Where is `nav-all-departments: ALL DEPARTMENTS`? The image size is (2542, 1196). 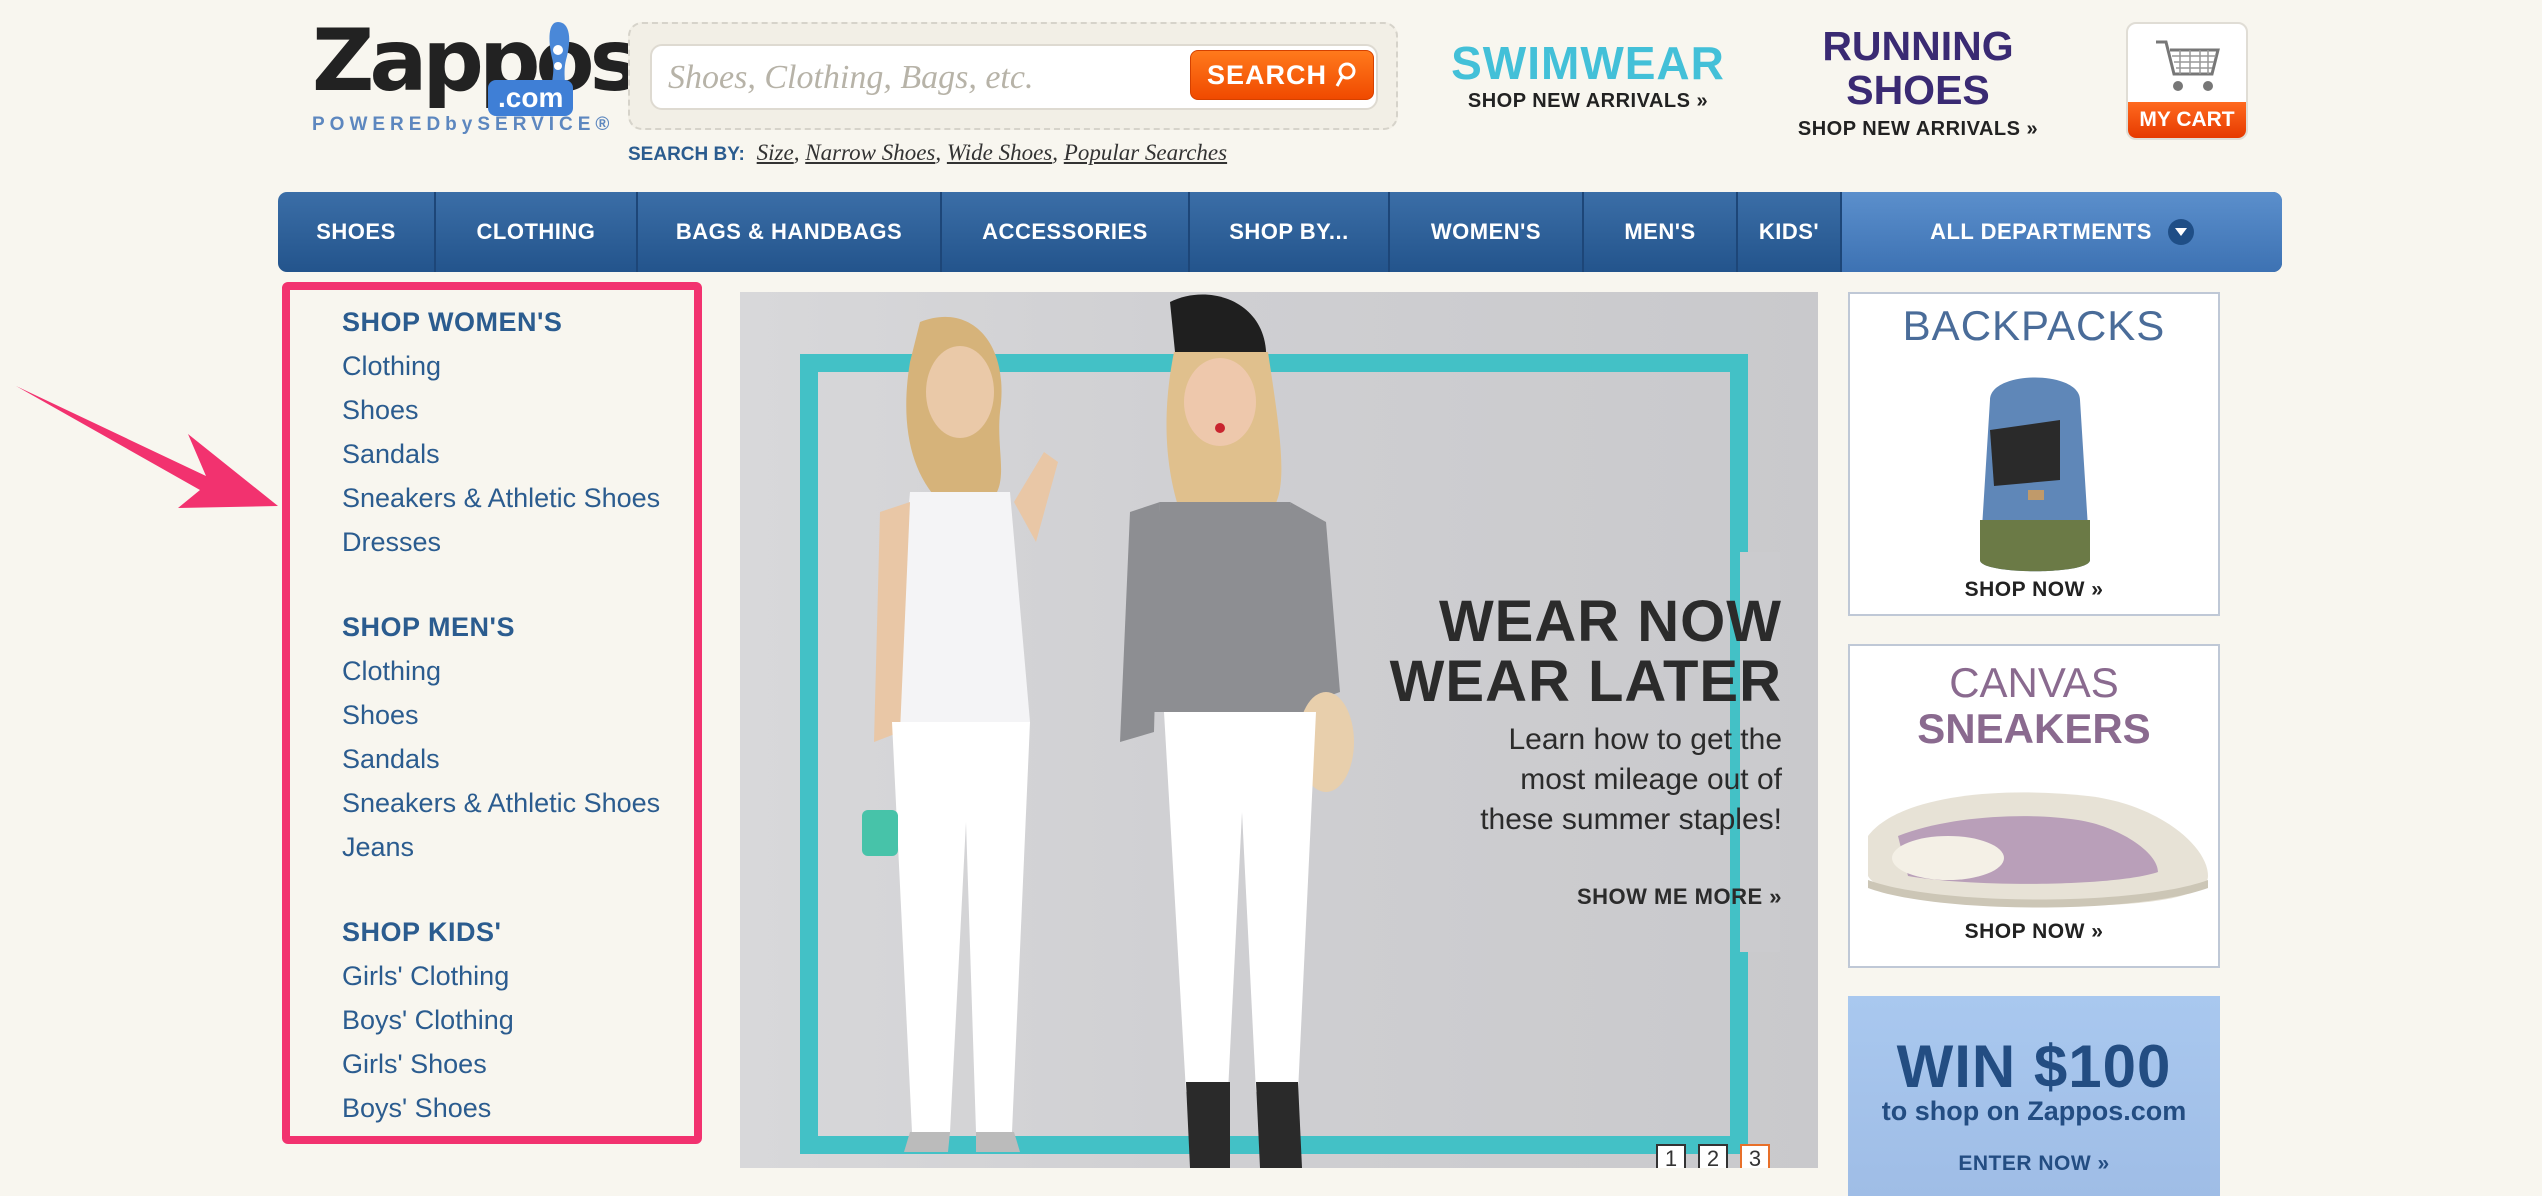
nav-all-departments: ALL DEPARTMENTS is located at coordinates (2062, 232).